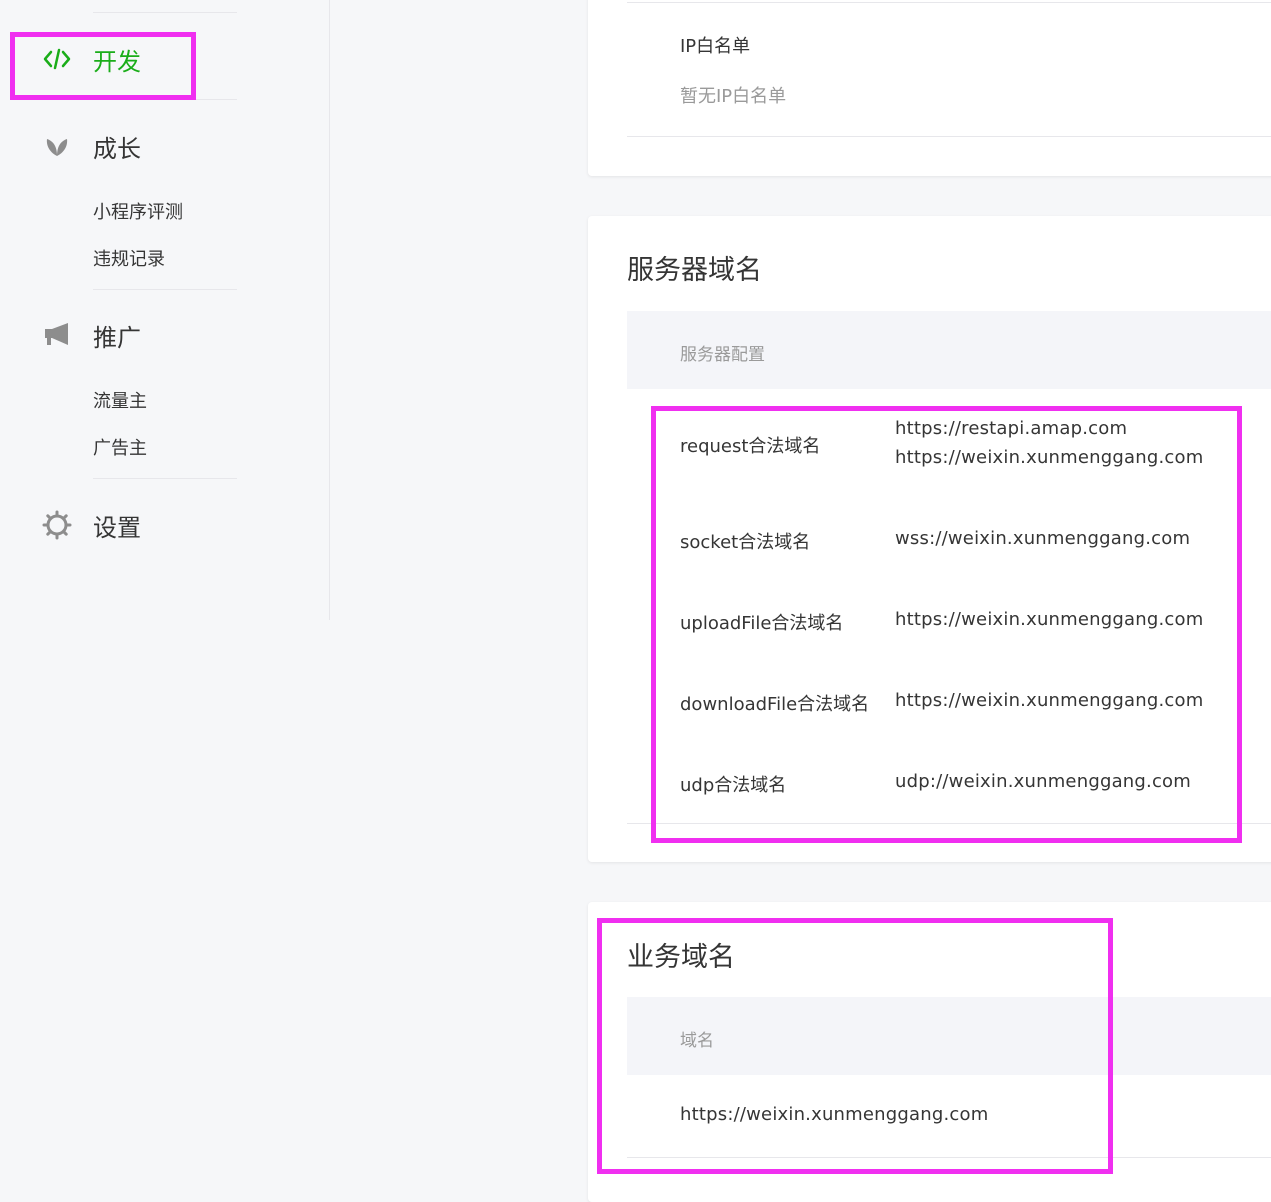 The image size is (1271, 1202). What do you see at coordinates (165, 146) in the screenshot?
I see `sidebar-group-growth: 成长` at bounding box center [165, 146].